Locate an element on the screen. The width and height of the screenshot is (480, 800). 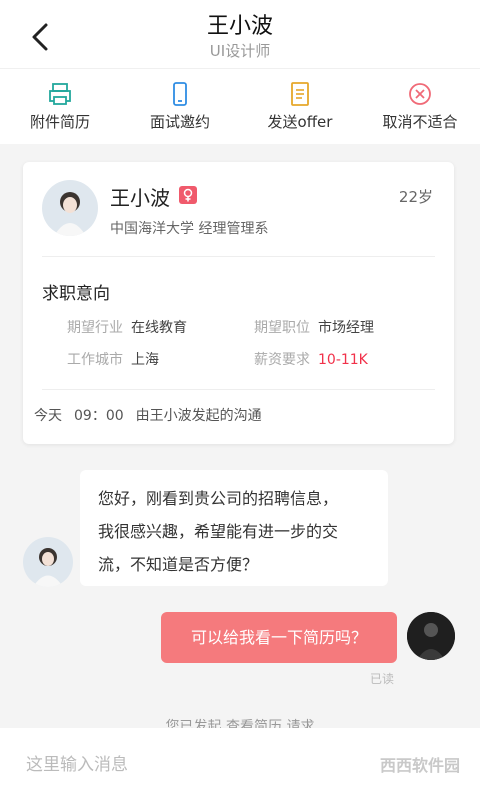
candidate-age: 22岁 is located at coordinates (415, 197).